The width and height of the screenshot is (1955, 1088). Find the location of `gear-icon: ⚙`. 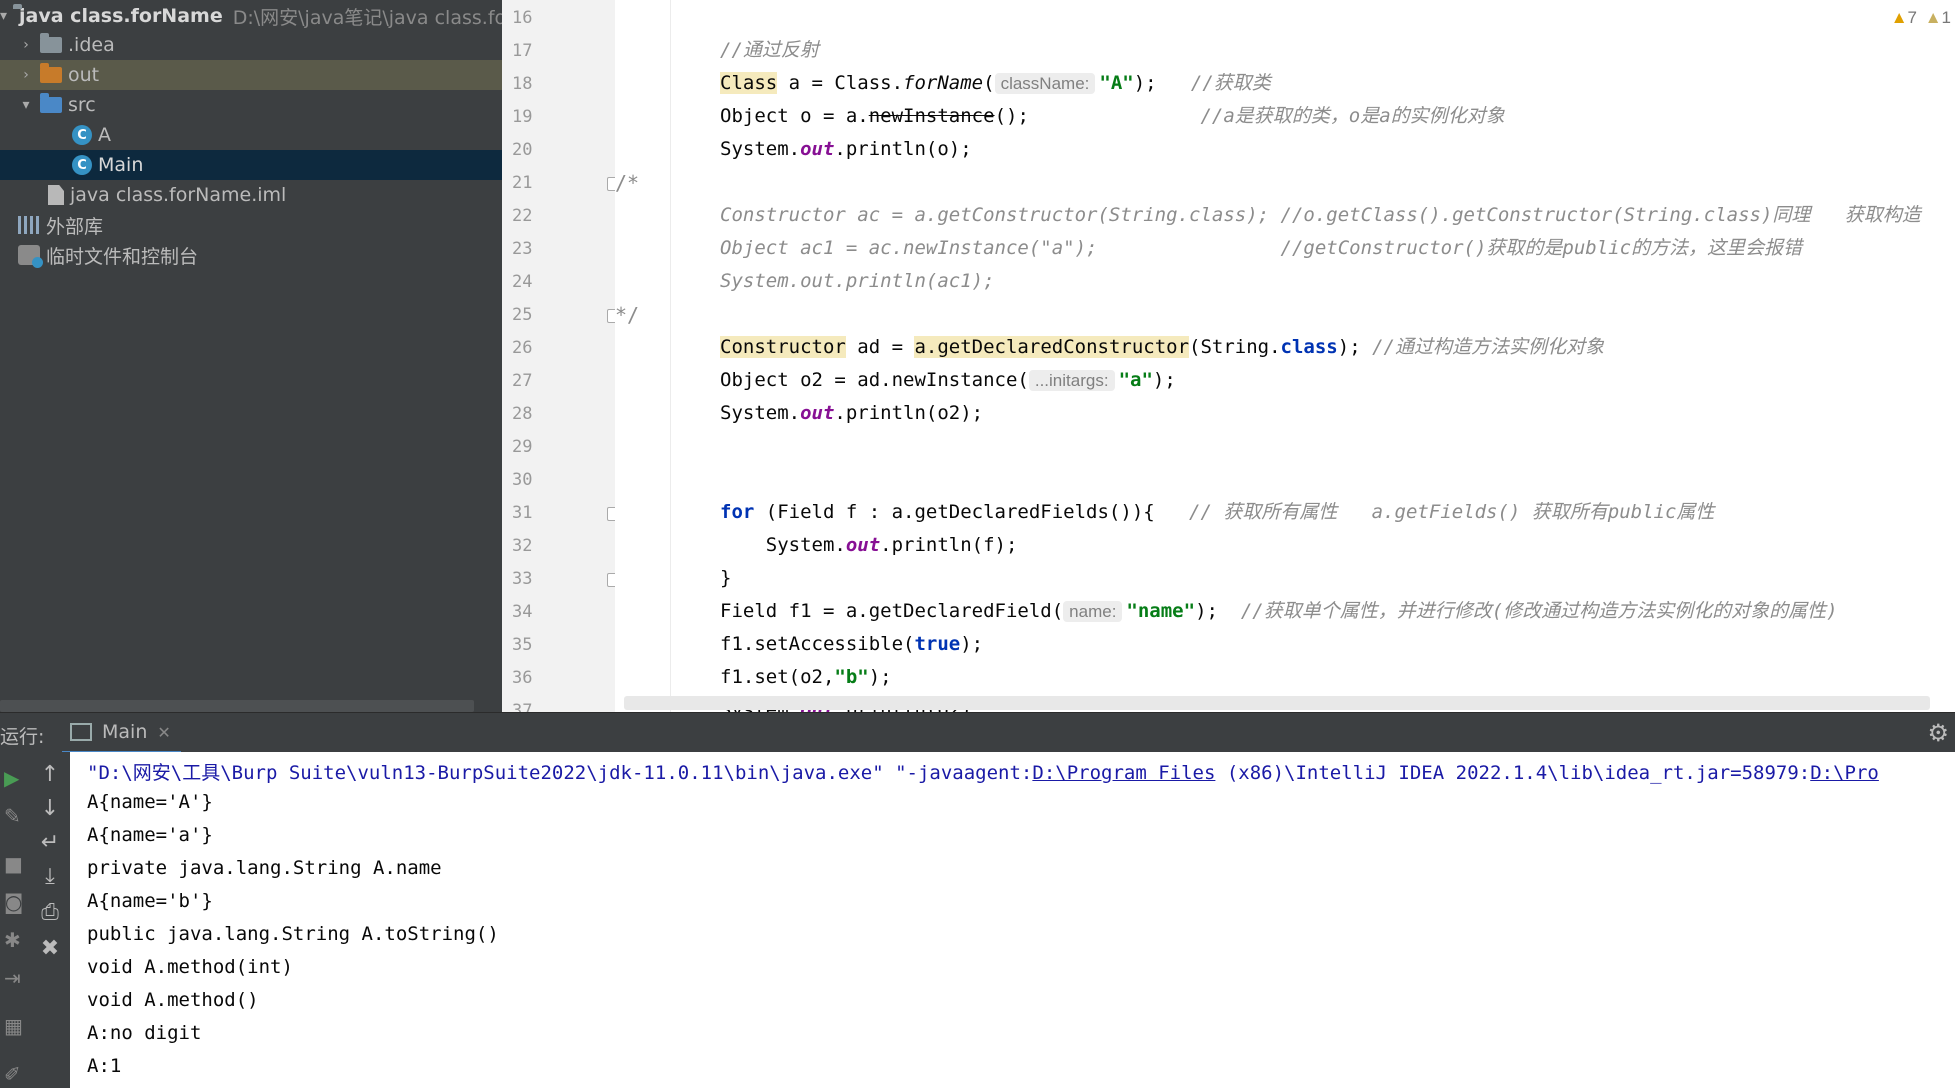

gear-icon: ⚙ is located at coordinates (1938, 733).